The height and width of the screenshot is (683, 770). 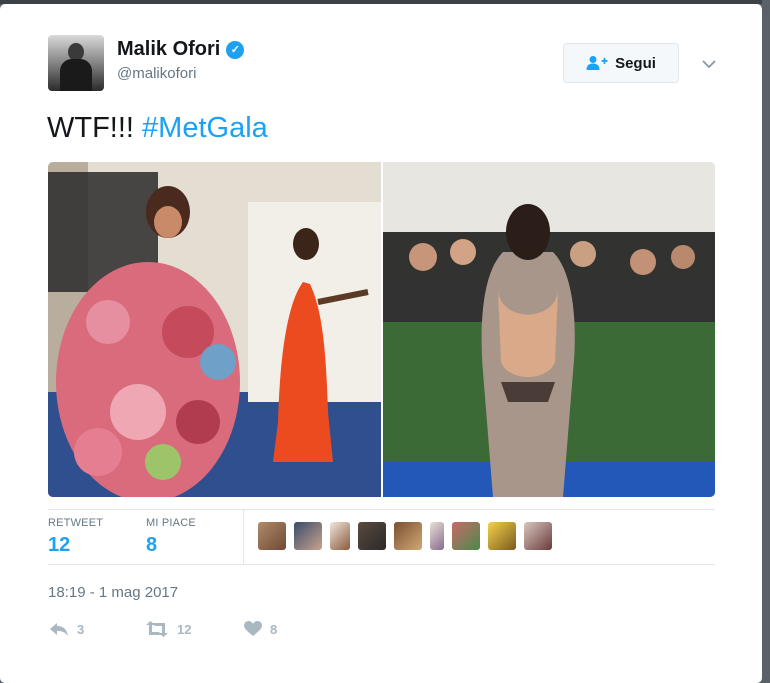 I want to click on like-count: 8, so click(x=274, y=629).